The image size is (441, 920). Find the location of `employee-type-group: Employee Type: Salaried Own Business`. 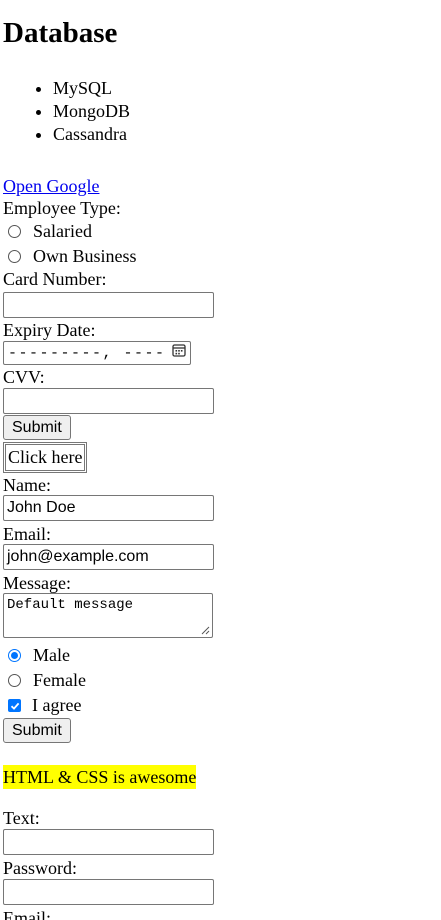

employee-type-group: Employee Type: Salaried Own Business is located at coordinates (220, 233).